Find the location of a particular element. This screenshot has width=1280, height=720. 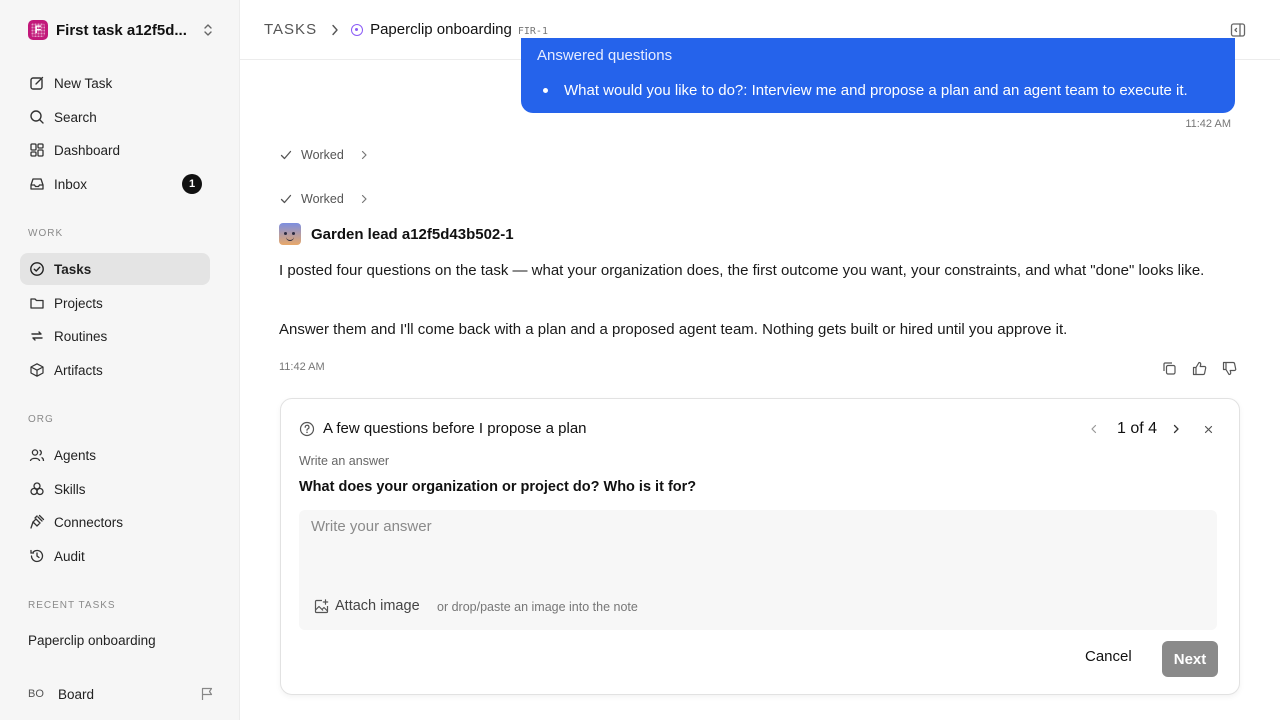

history-icon is located at coordinates (37, 556).